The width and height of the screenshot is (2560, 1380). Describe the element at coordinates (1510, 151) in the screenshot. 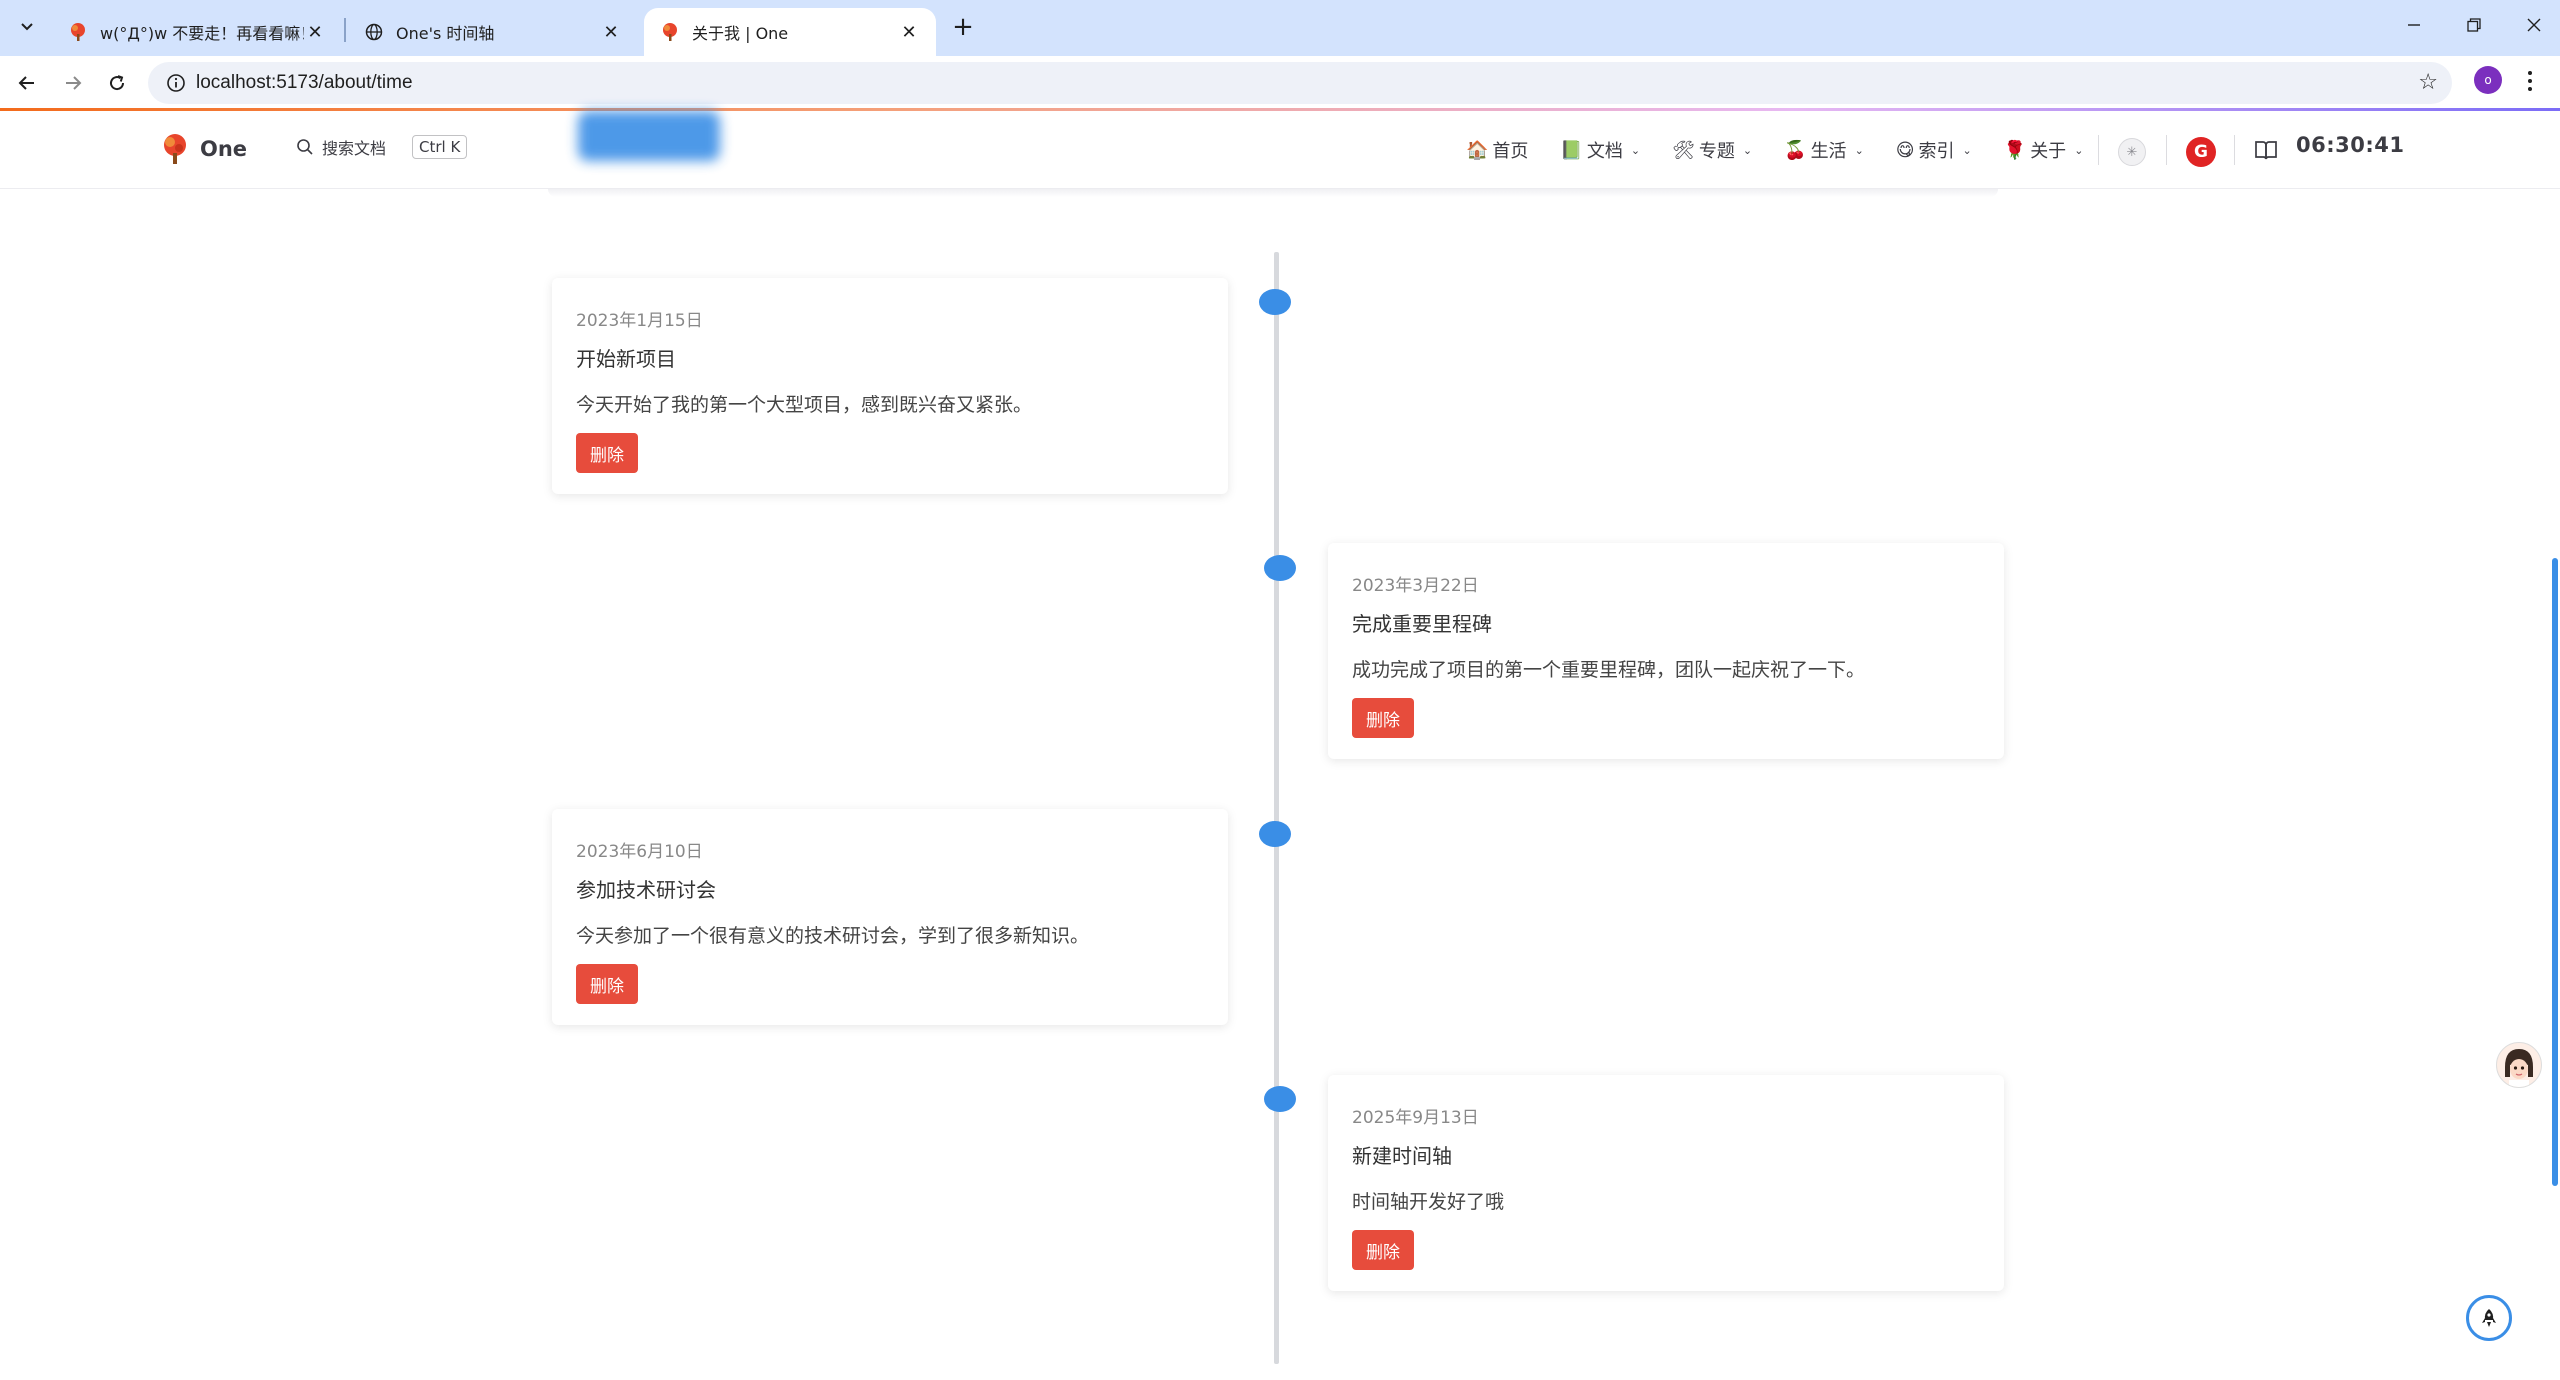

I see `nav-item-label: 首页` at that location.